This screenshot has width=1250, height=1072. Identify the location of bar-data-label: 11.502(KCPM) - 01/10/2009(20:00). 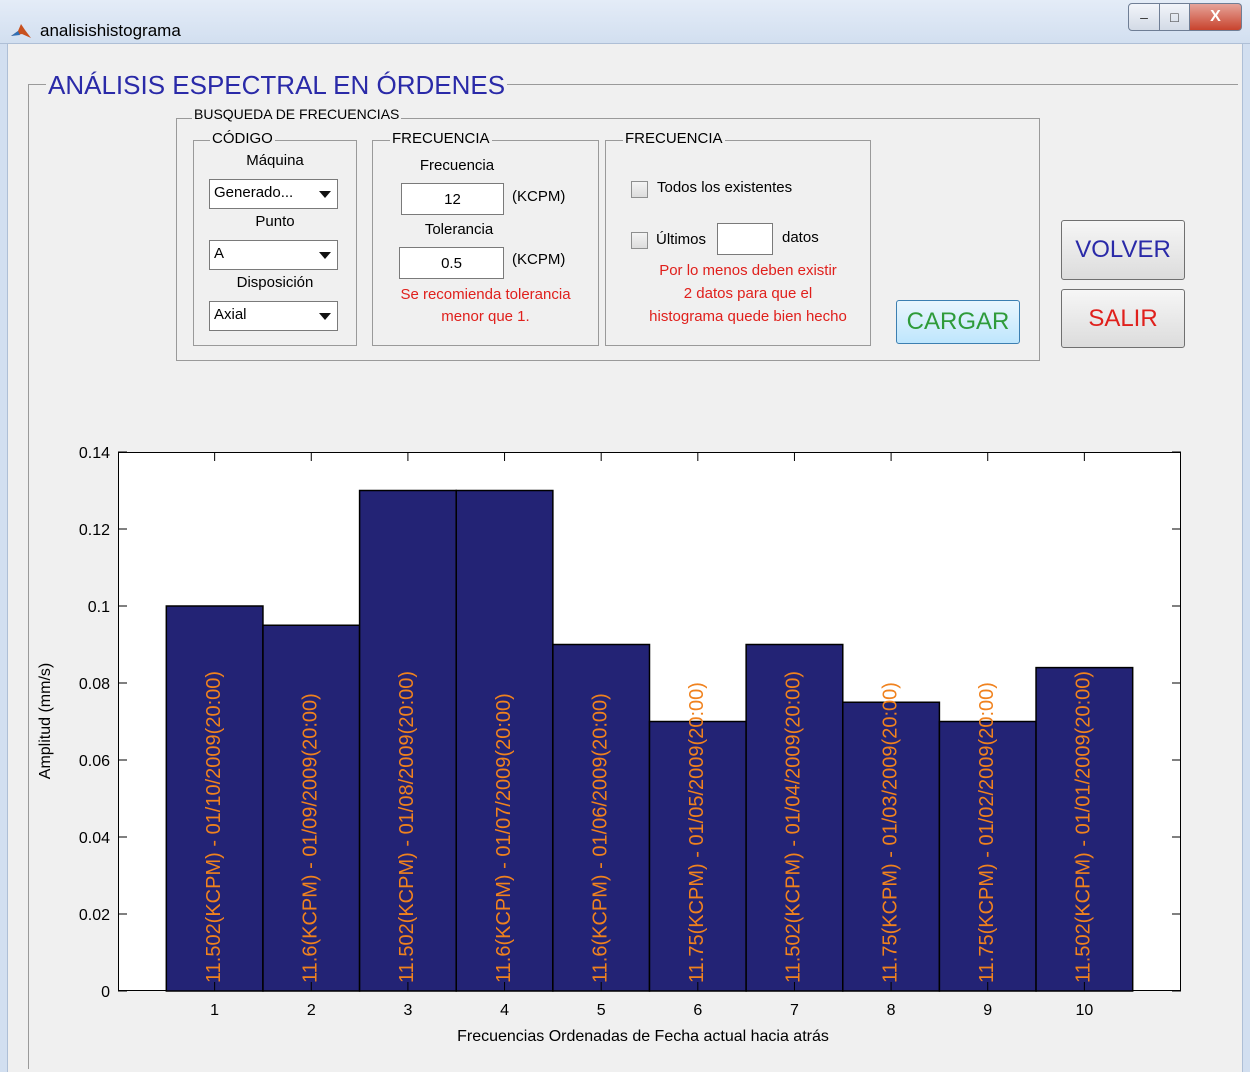
(214, 827).